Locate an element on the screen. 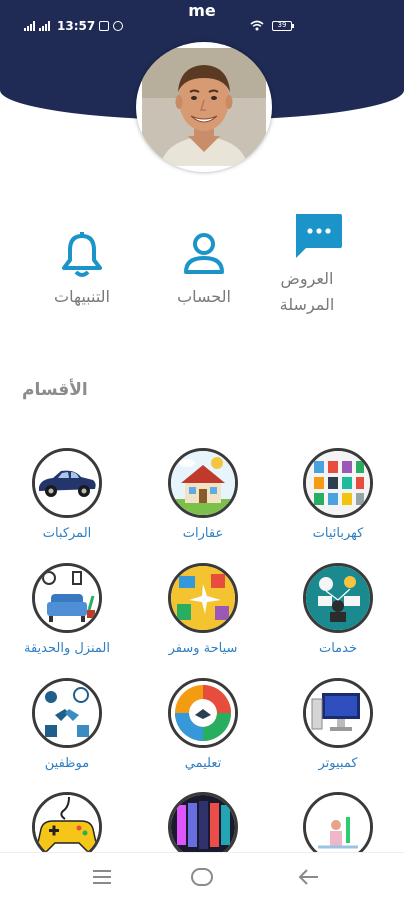 The height and width of the screenshot is (900, 404). category-services: خدمات is located at coordinates (338, 609).